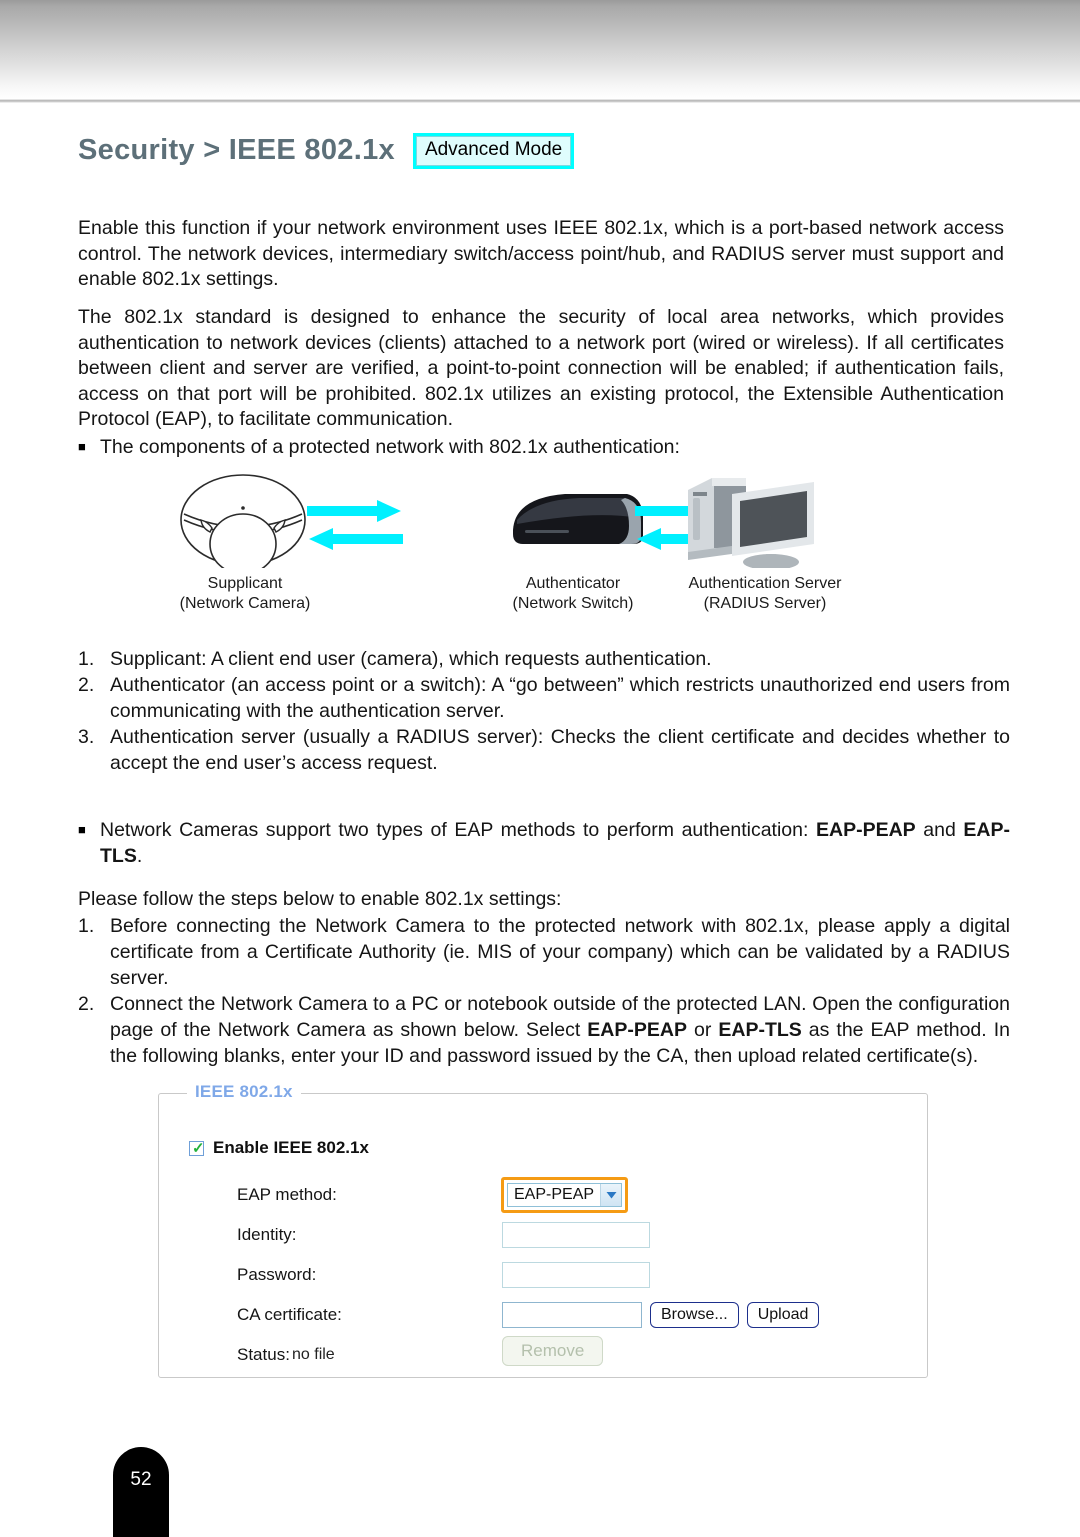  Describe the element at coordinates (245, 594) in the screenshot. I see `diagram-caption-supplicant: Supplicant (Network Camera)` at that location.